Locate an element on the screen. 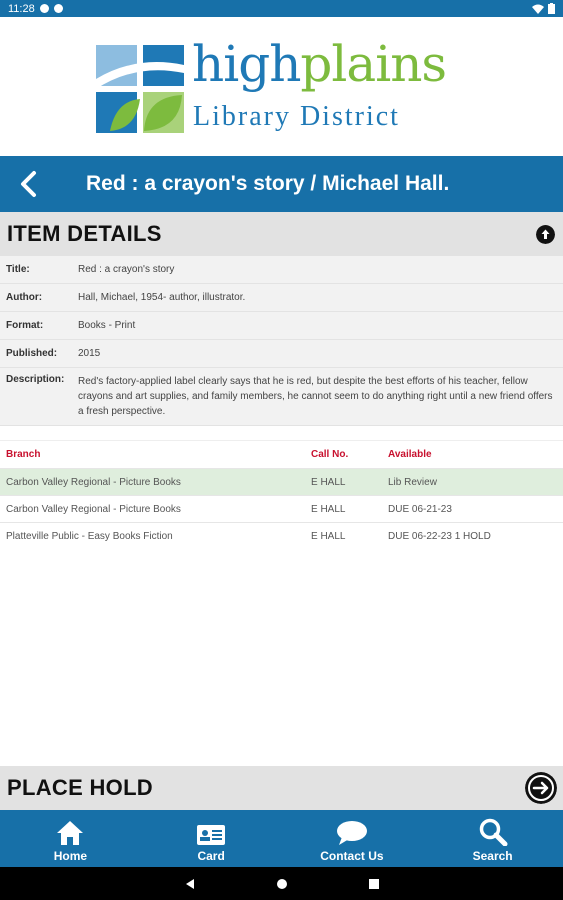  item-details-header: ITEM DETAILS is located at coordinates (281, 234).